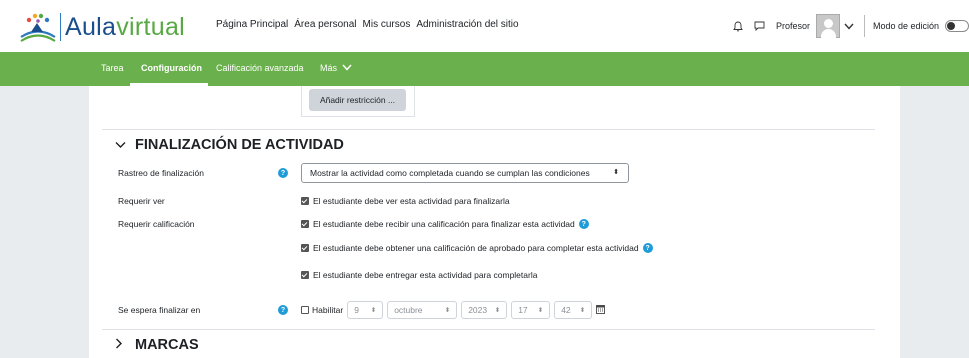  What do you see at coordinates (239, 145) in the screenshot?
I see `completion-section-title: FINALIZACIÓN DE ACTIVIDAD` at bounding box center [239, 145].